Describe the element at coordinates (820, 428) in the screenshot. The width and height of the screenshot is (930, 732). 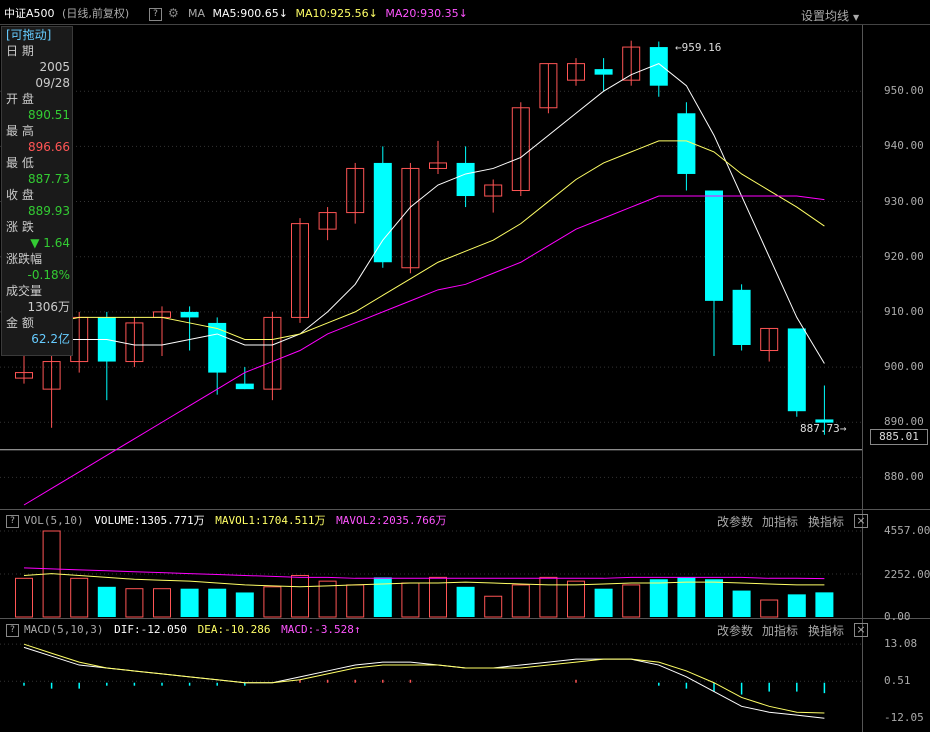
I see `min-price-value: 887.73` at that location.